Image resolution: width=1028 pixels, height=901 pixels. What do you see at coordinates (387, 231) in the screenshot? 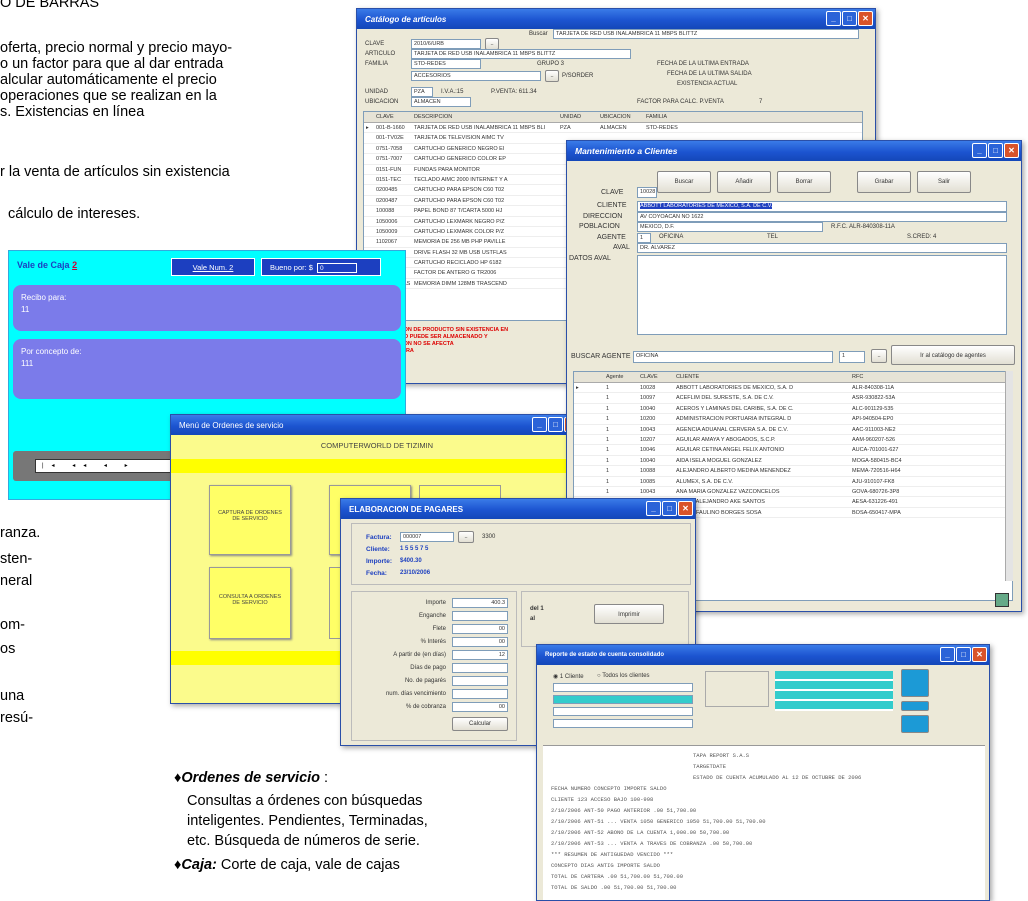
I see `table-cell: 1050009` at bounding box center [387, 231].